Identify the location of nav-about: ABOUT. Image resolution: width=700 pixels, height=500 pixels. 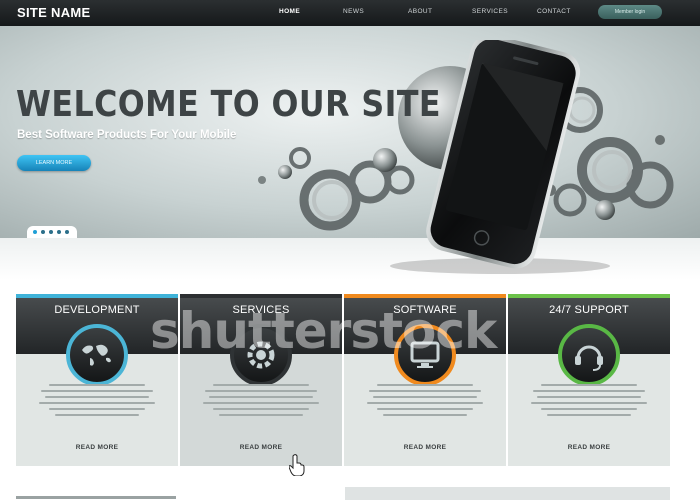
(420, 11).